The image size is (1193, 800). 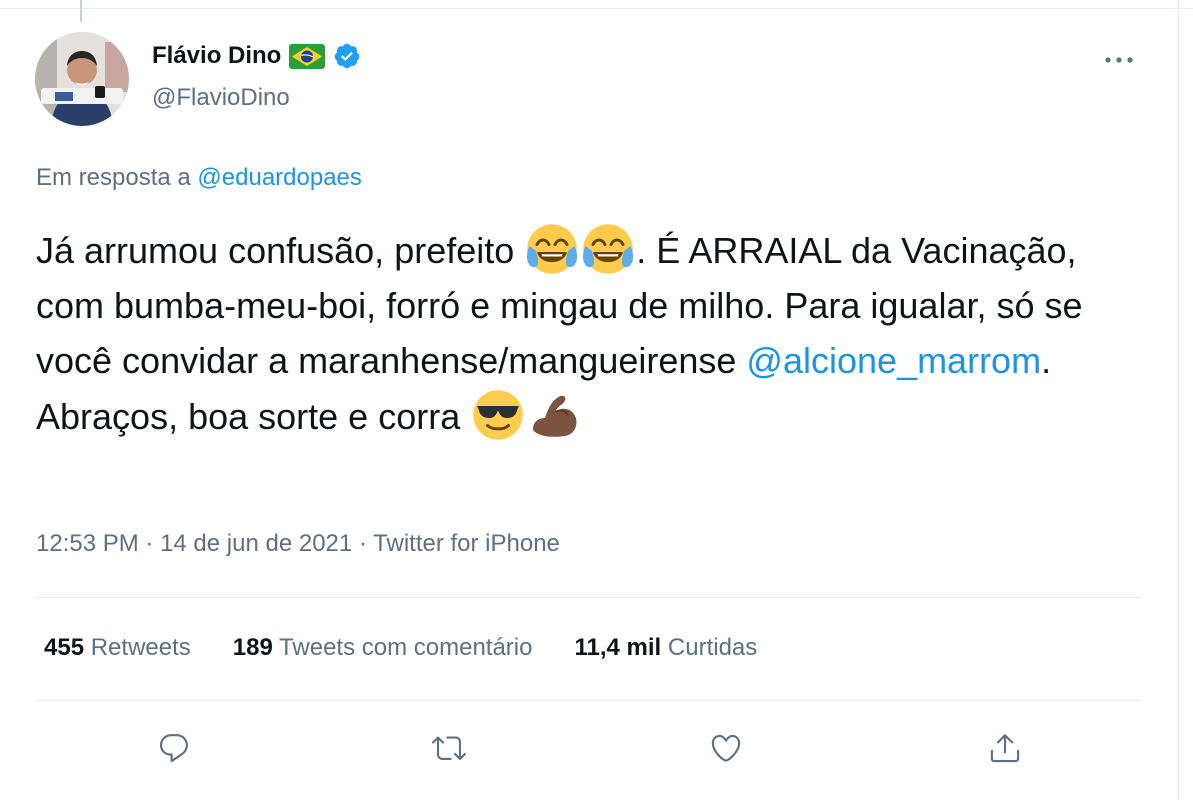 I want to click on likes-count: 11,4 mil, so click(x=618, y=647).